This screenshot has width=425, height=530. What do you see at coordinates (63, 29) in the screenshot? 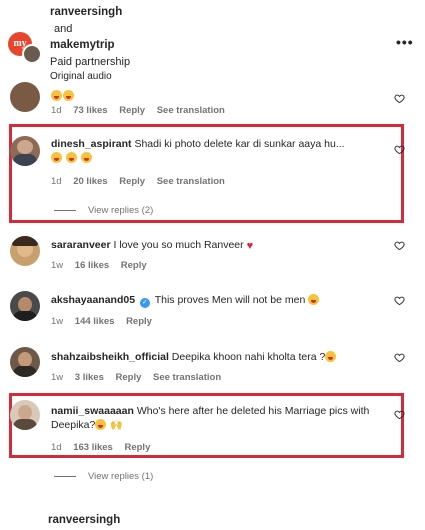
I see `header-and: and` at bounding box center [63, 29].